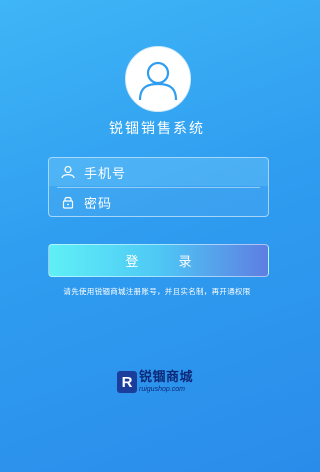  What do you see at coordinates (105, 174) in the screenshot?
I see `phone-placeholder: 手机号` at bounding box center [105, 174].